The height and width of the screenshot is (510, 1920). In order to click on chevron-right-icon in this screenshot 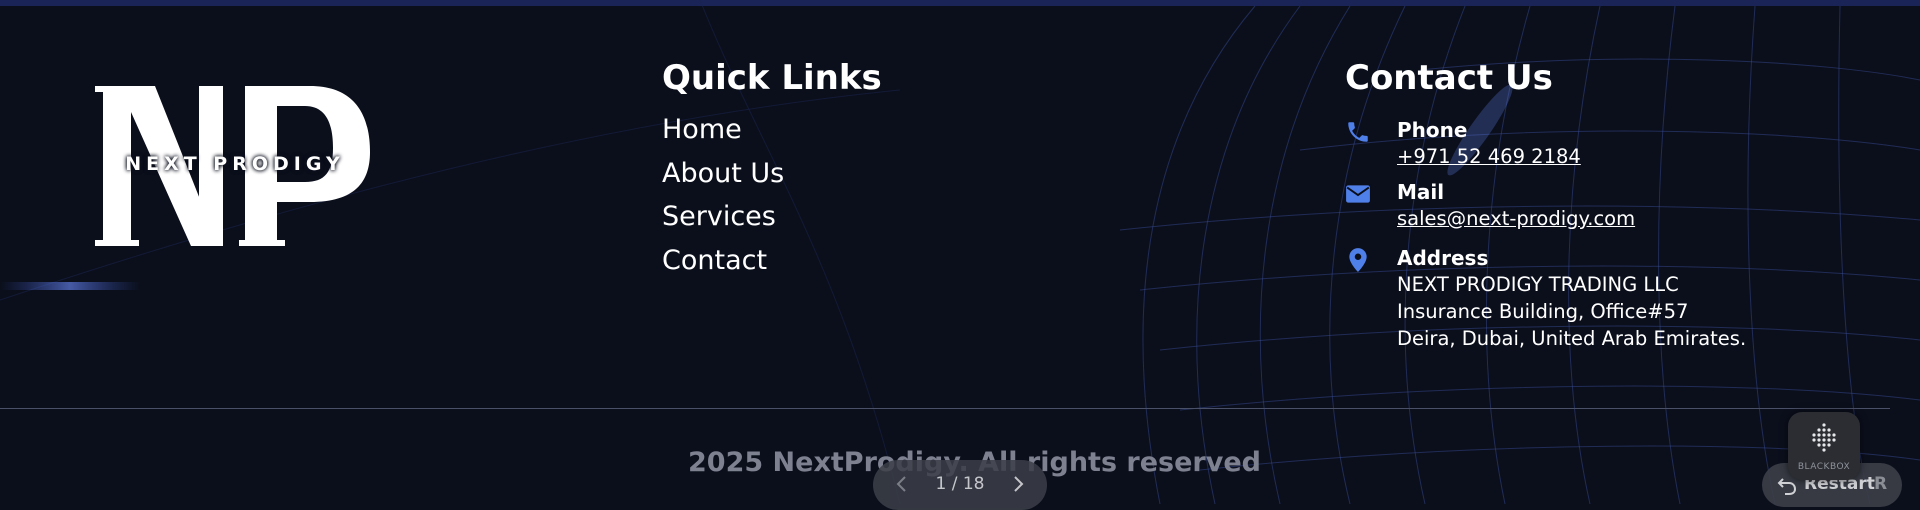, I will do `click(1018, 484)`.